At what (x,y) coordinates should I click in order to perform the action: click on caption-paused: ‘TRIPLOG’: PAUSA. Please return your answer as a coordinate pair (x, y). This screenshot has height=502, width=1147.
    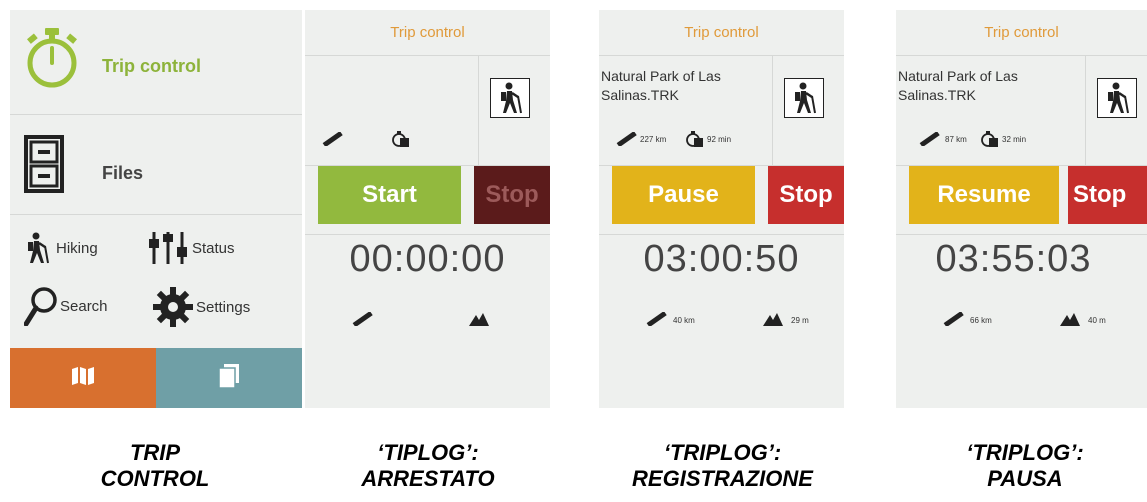
    Looking at the image, I should click on (1025, 466).